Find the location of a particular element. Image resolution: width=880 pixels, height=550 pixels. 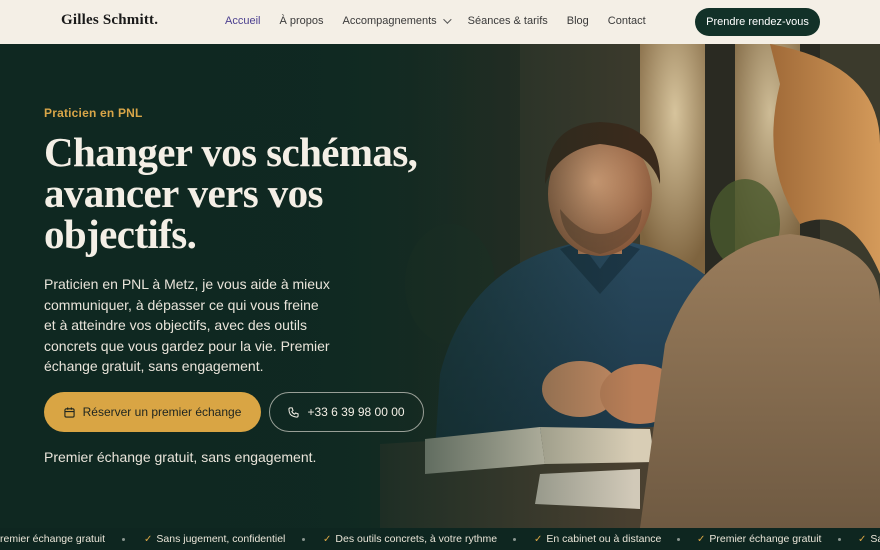

phone-button: +33 6 39 98 00 00 is located at coordinates (346, 412).